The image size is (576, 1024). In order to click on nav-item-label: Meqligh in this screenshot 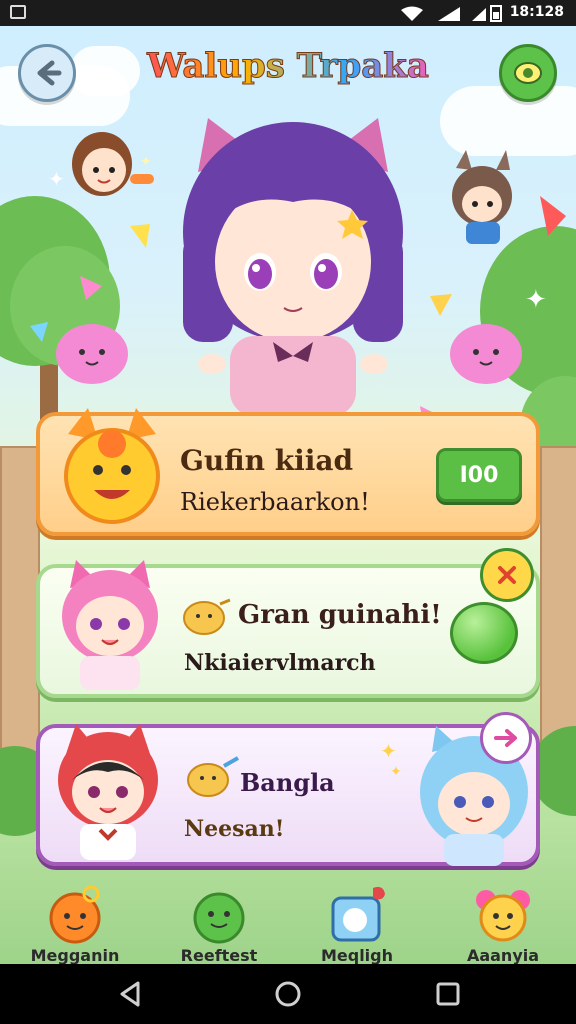, I will do `click(357, 955)`.